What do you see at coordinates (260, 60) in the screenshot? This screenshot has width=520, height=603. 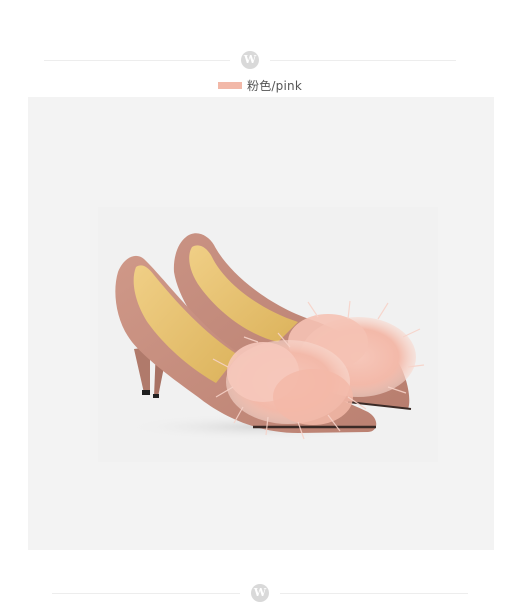 I see `top-divider: W` at bounding box center [260, 60].